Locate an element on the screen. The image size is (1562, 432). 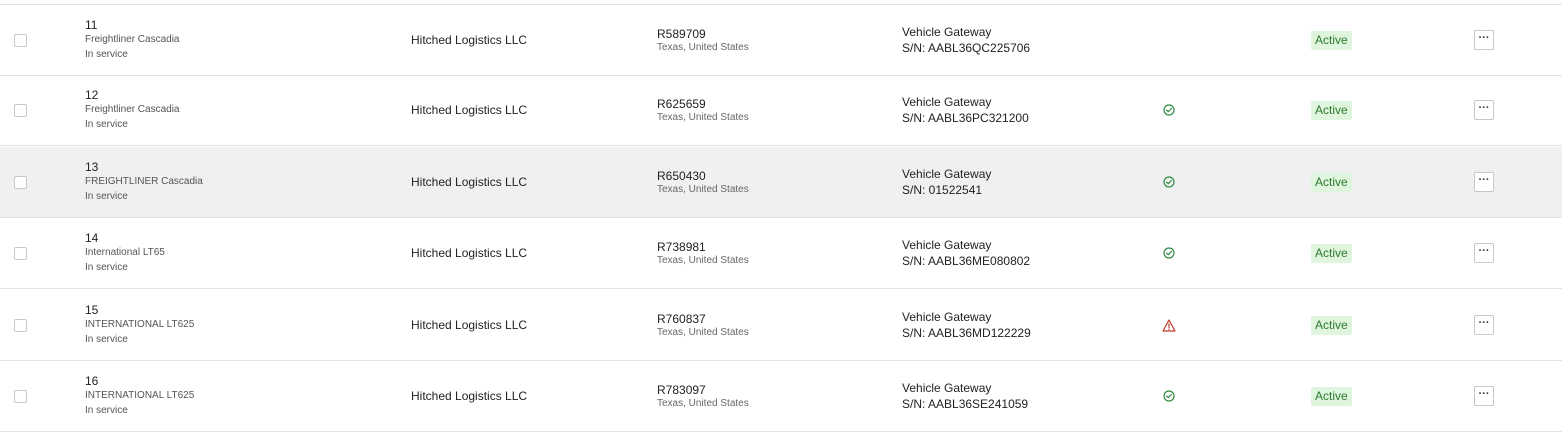
gateway-cell: Vehicle Gateway S/N: AABL36PC321200 is located at coordinates (965, 110).